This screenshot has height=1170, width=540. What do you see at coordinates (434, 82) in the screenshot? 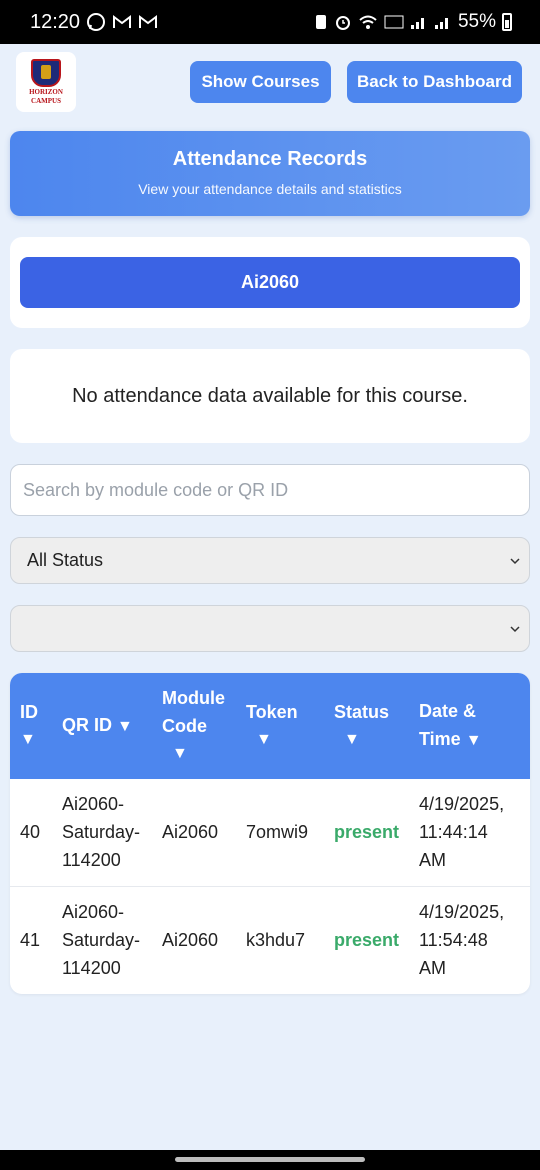
I see `back-to-dashboard-button: Back to Dashboard` at bounding box center [434, 82].